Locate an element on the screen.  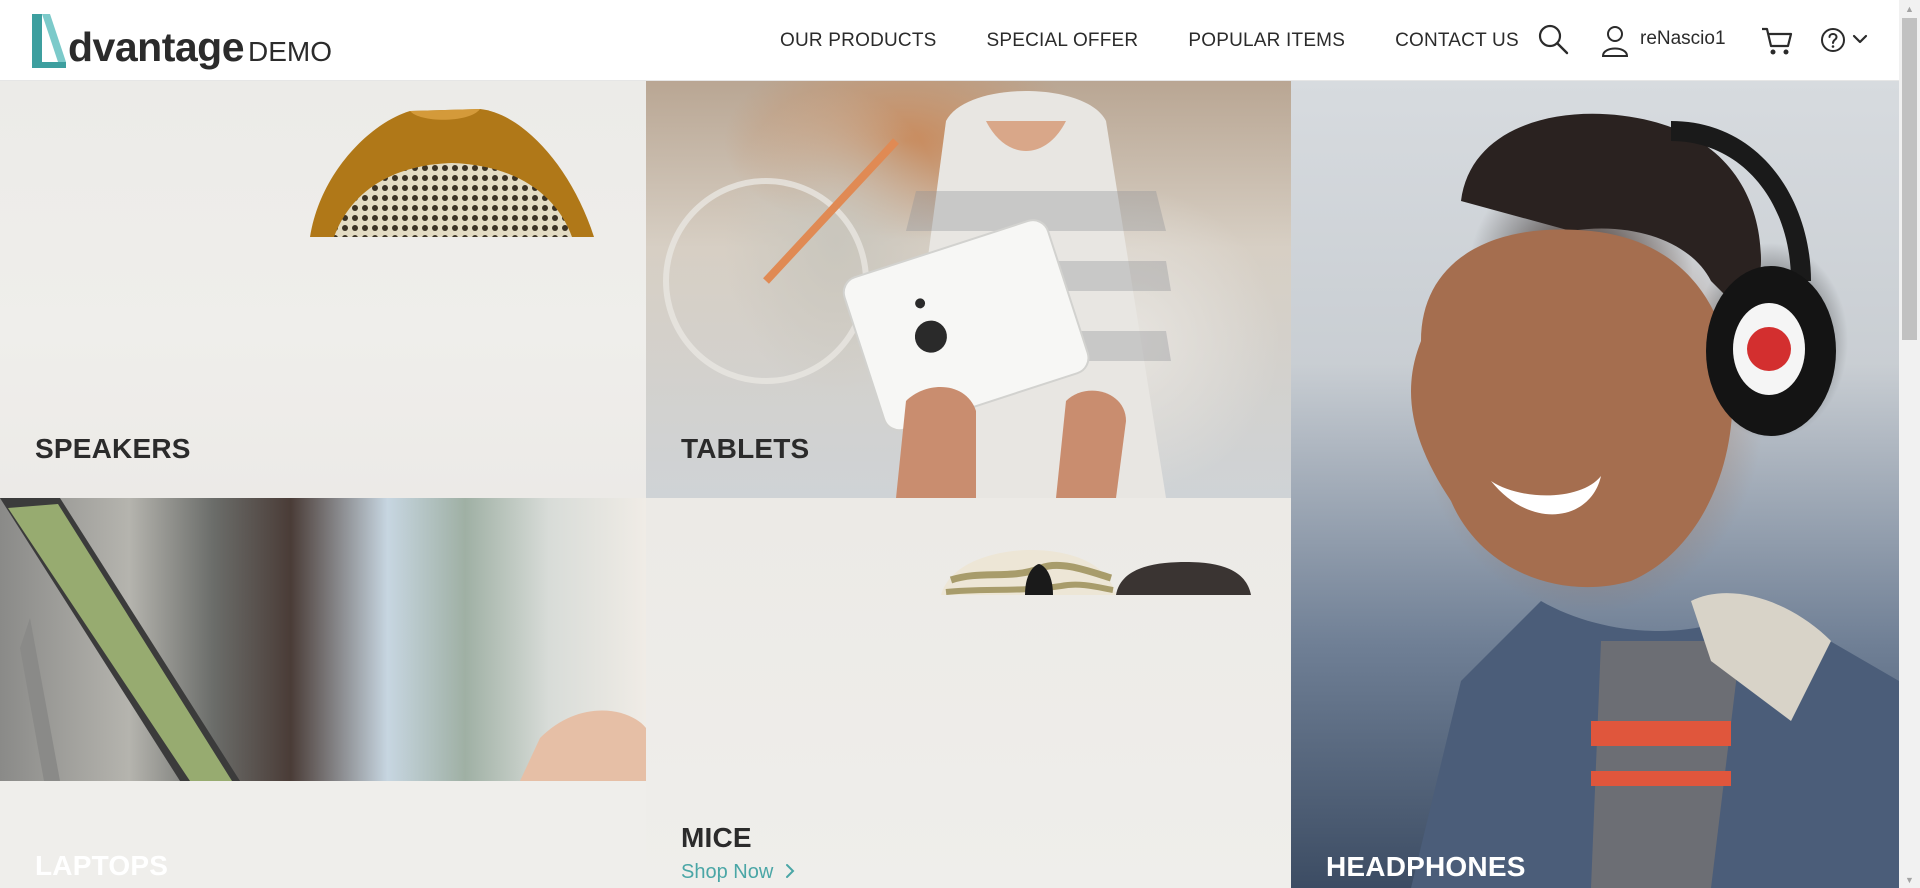
shop-now-label: Shop Now is located at coordinates (727, 872).